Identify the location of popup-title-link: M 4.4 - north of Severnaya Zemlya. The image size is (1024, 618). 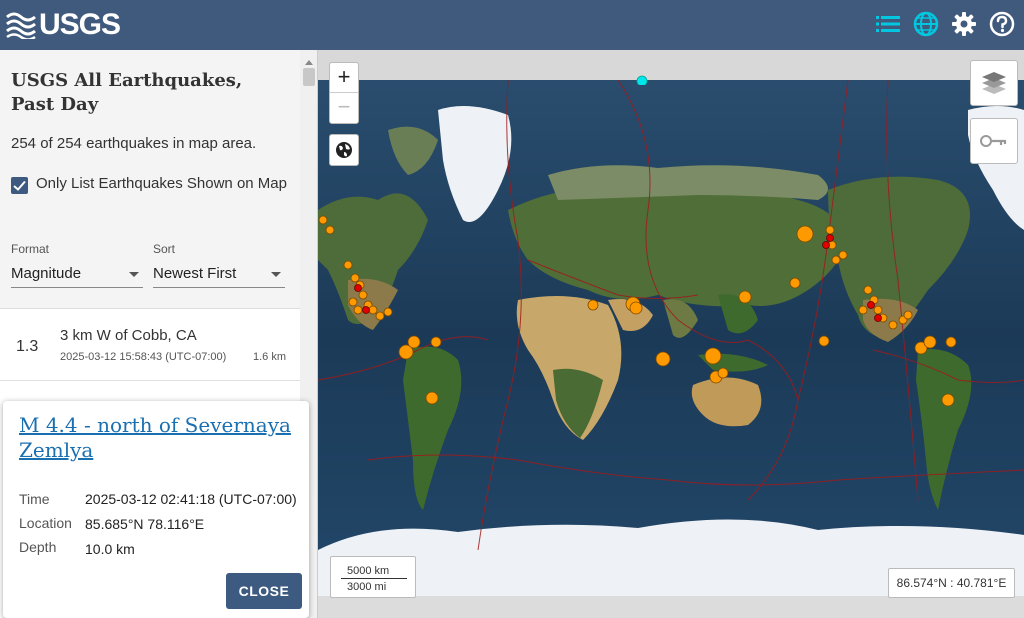
(159, 438).